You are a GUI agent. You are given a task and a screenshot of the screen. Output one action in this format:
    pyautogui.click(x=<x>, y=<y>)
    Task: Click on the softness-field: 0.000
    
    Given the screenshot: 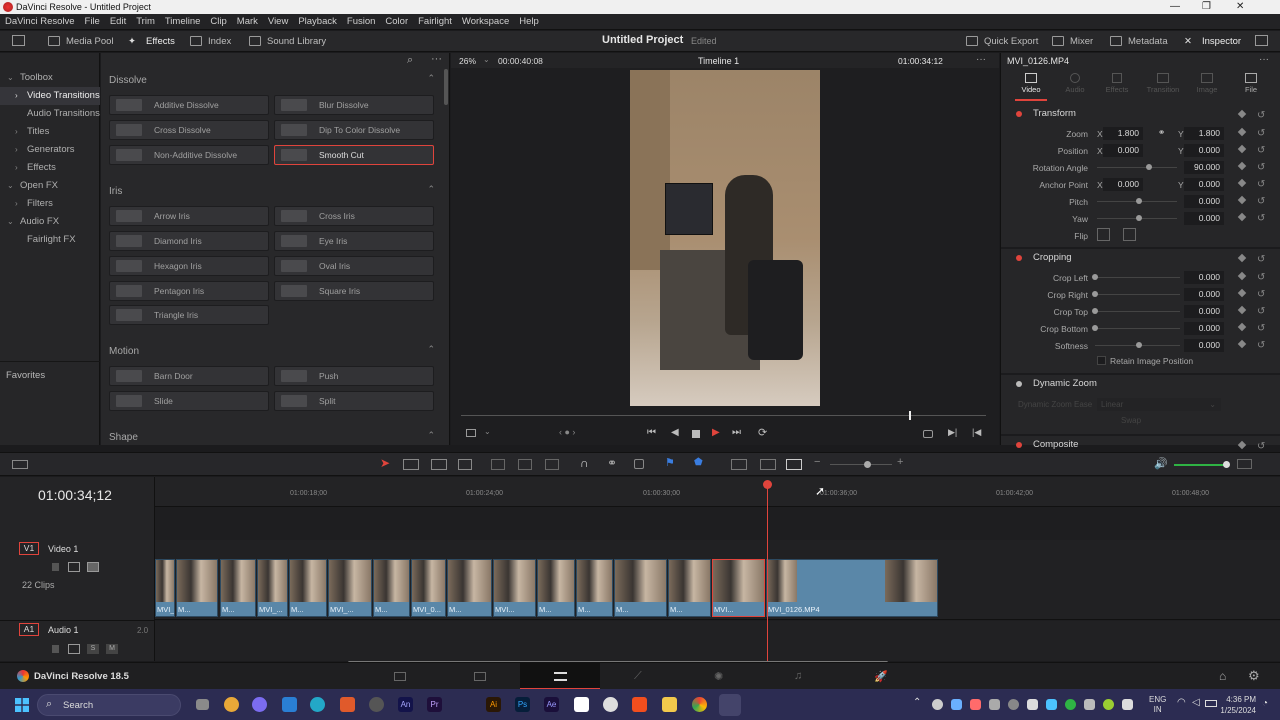 What is the action you would take?
    pyautogui.click(x=1204, y=345)
    